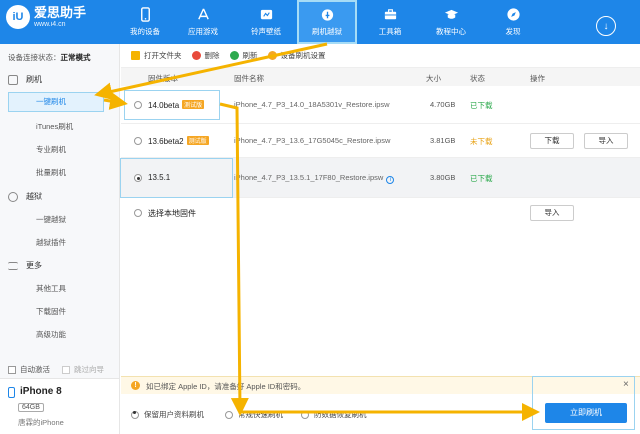  What do you see at coordinates (327, 31) in the screenshot?
I see `nav-label: 刷机越狱` at bounding box center [327, 31].